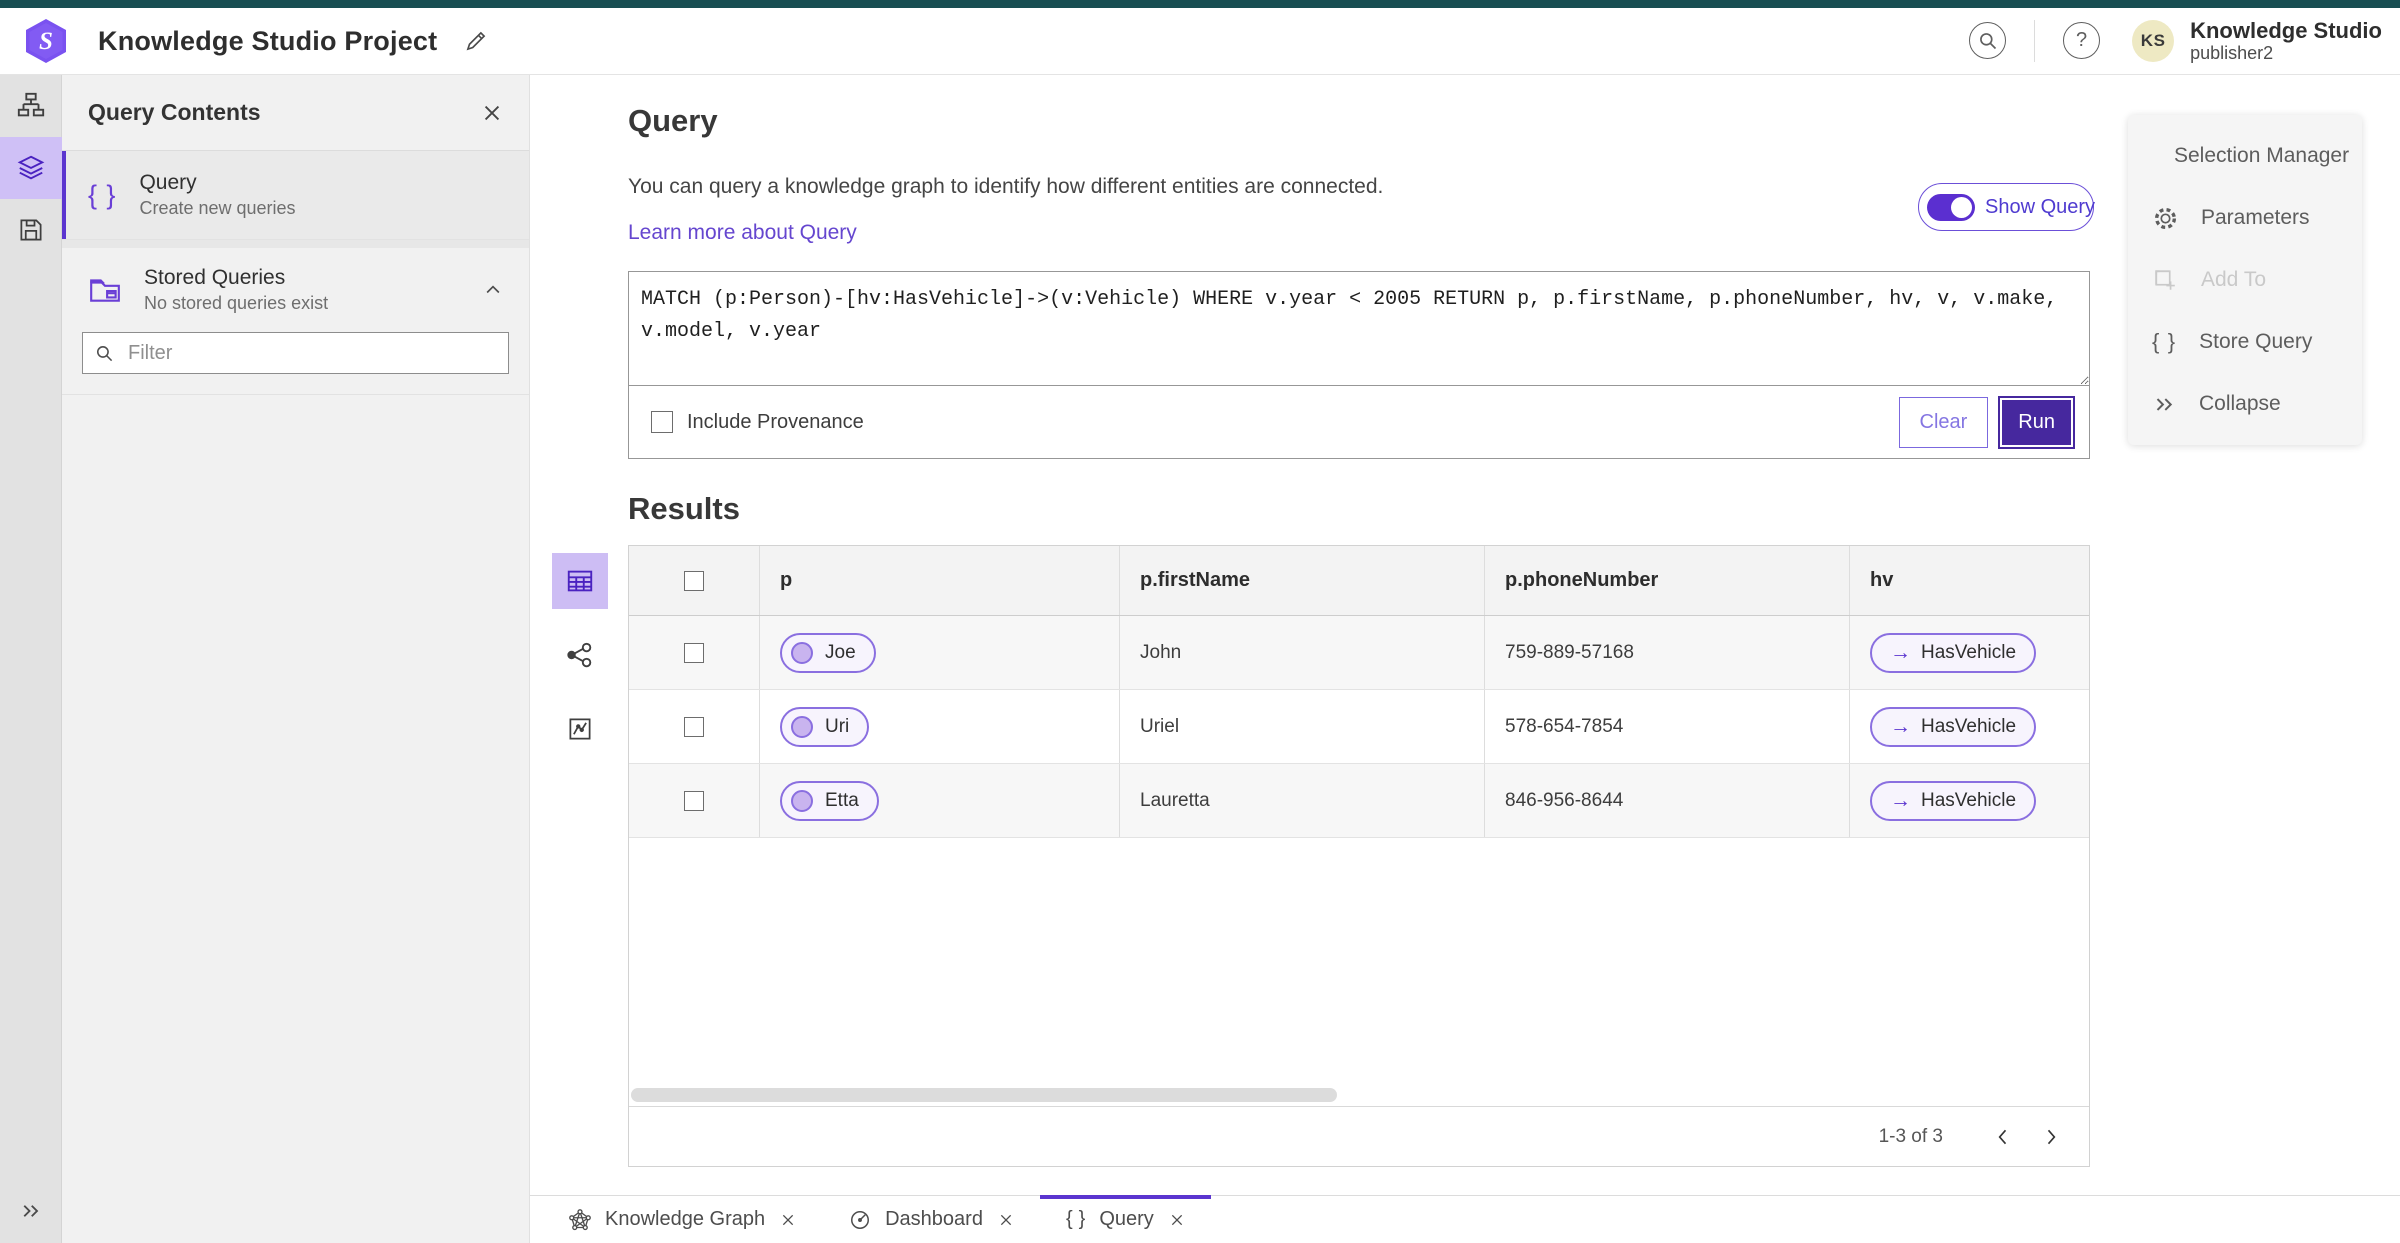 Image resolution: width=2400 pixels, height=1243 pixels. Describe the element at coordinates (837, 726) in the screenshot. I see `node-label: Uri` at that location.